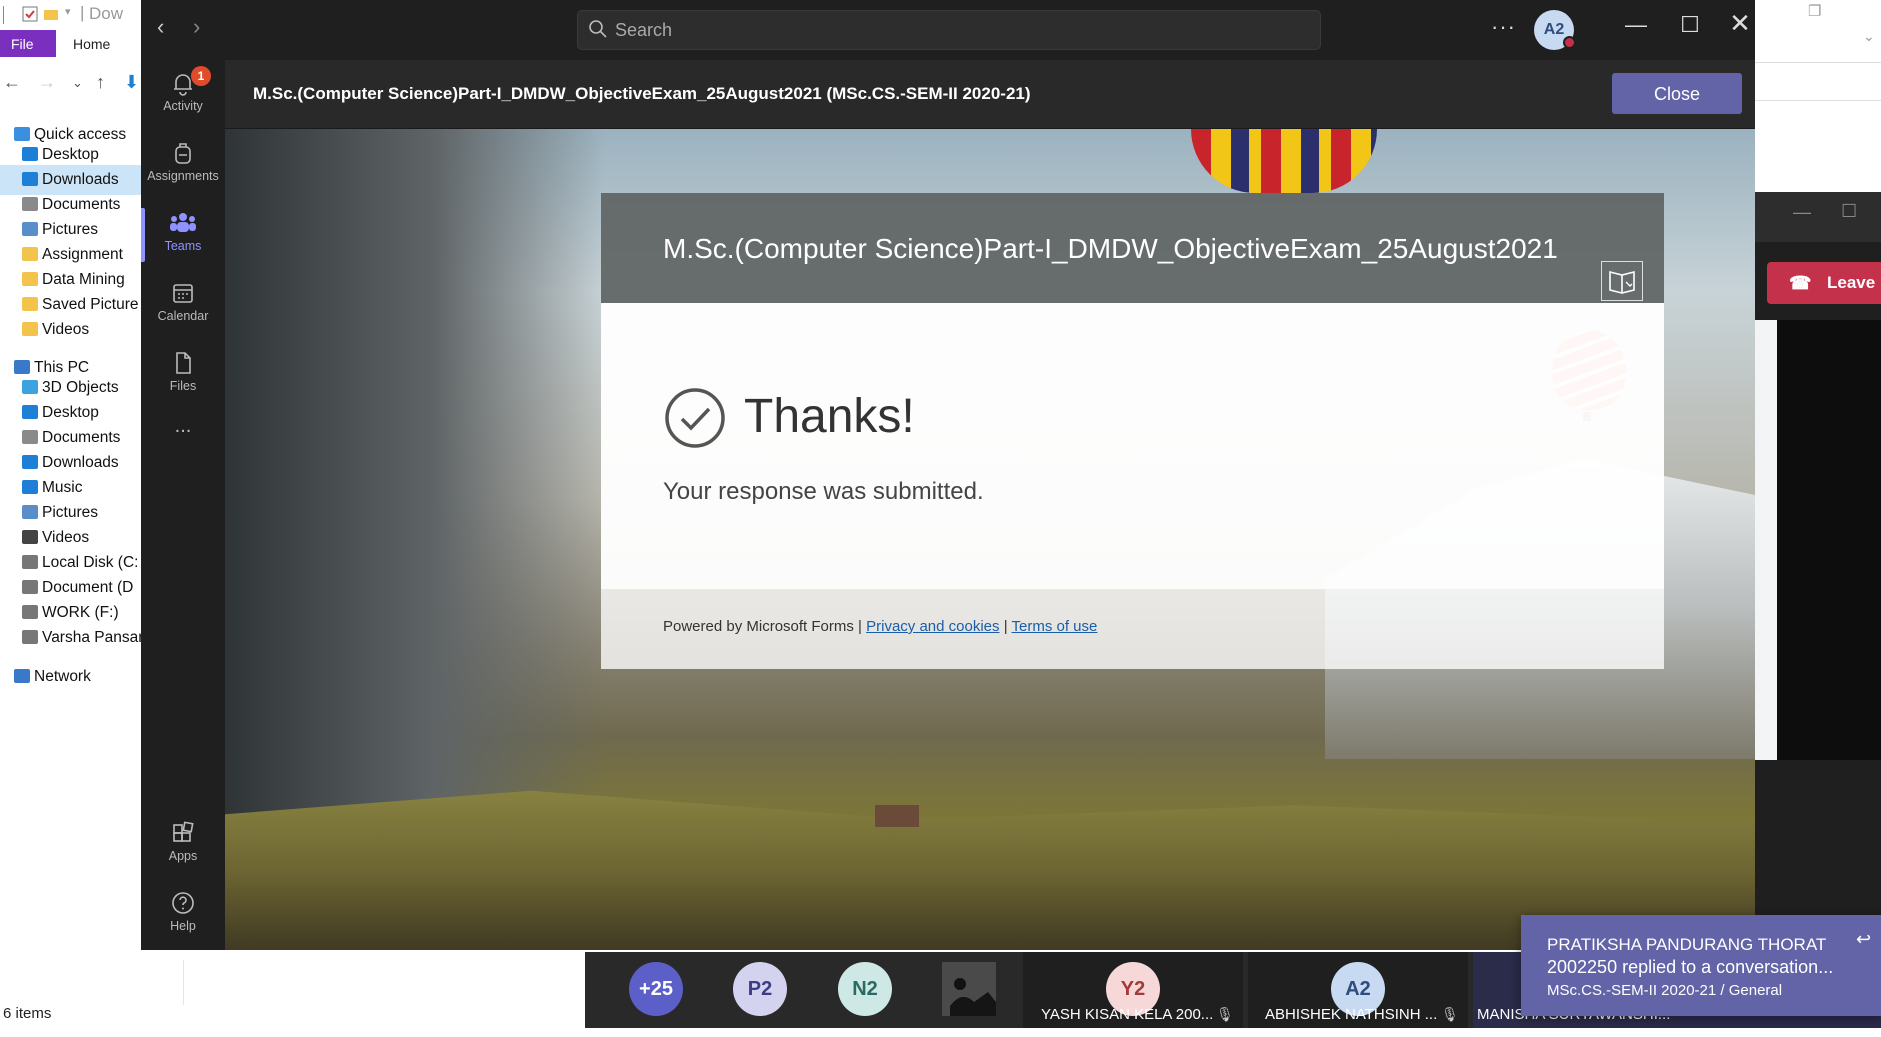  Describe the element at coordinates (22, 367) in the screenshot. I see `computer-icon` at that location.